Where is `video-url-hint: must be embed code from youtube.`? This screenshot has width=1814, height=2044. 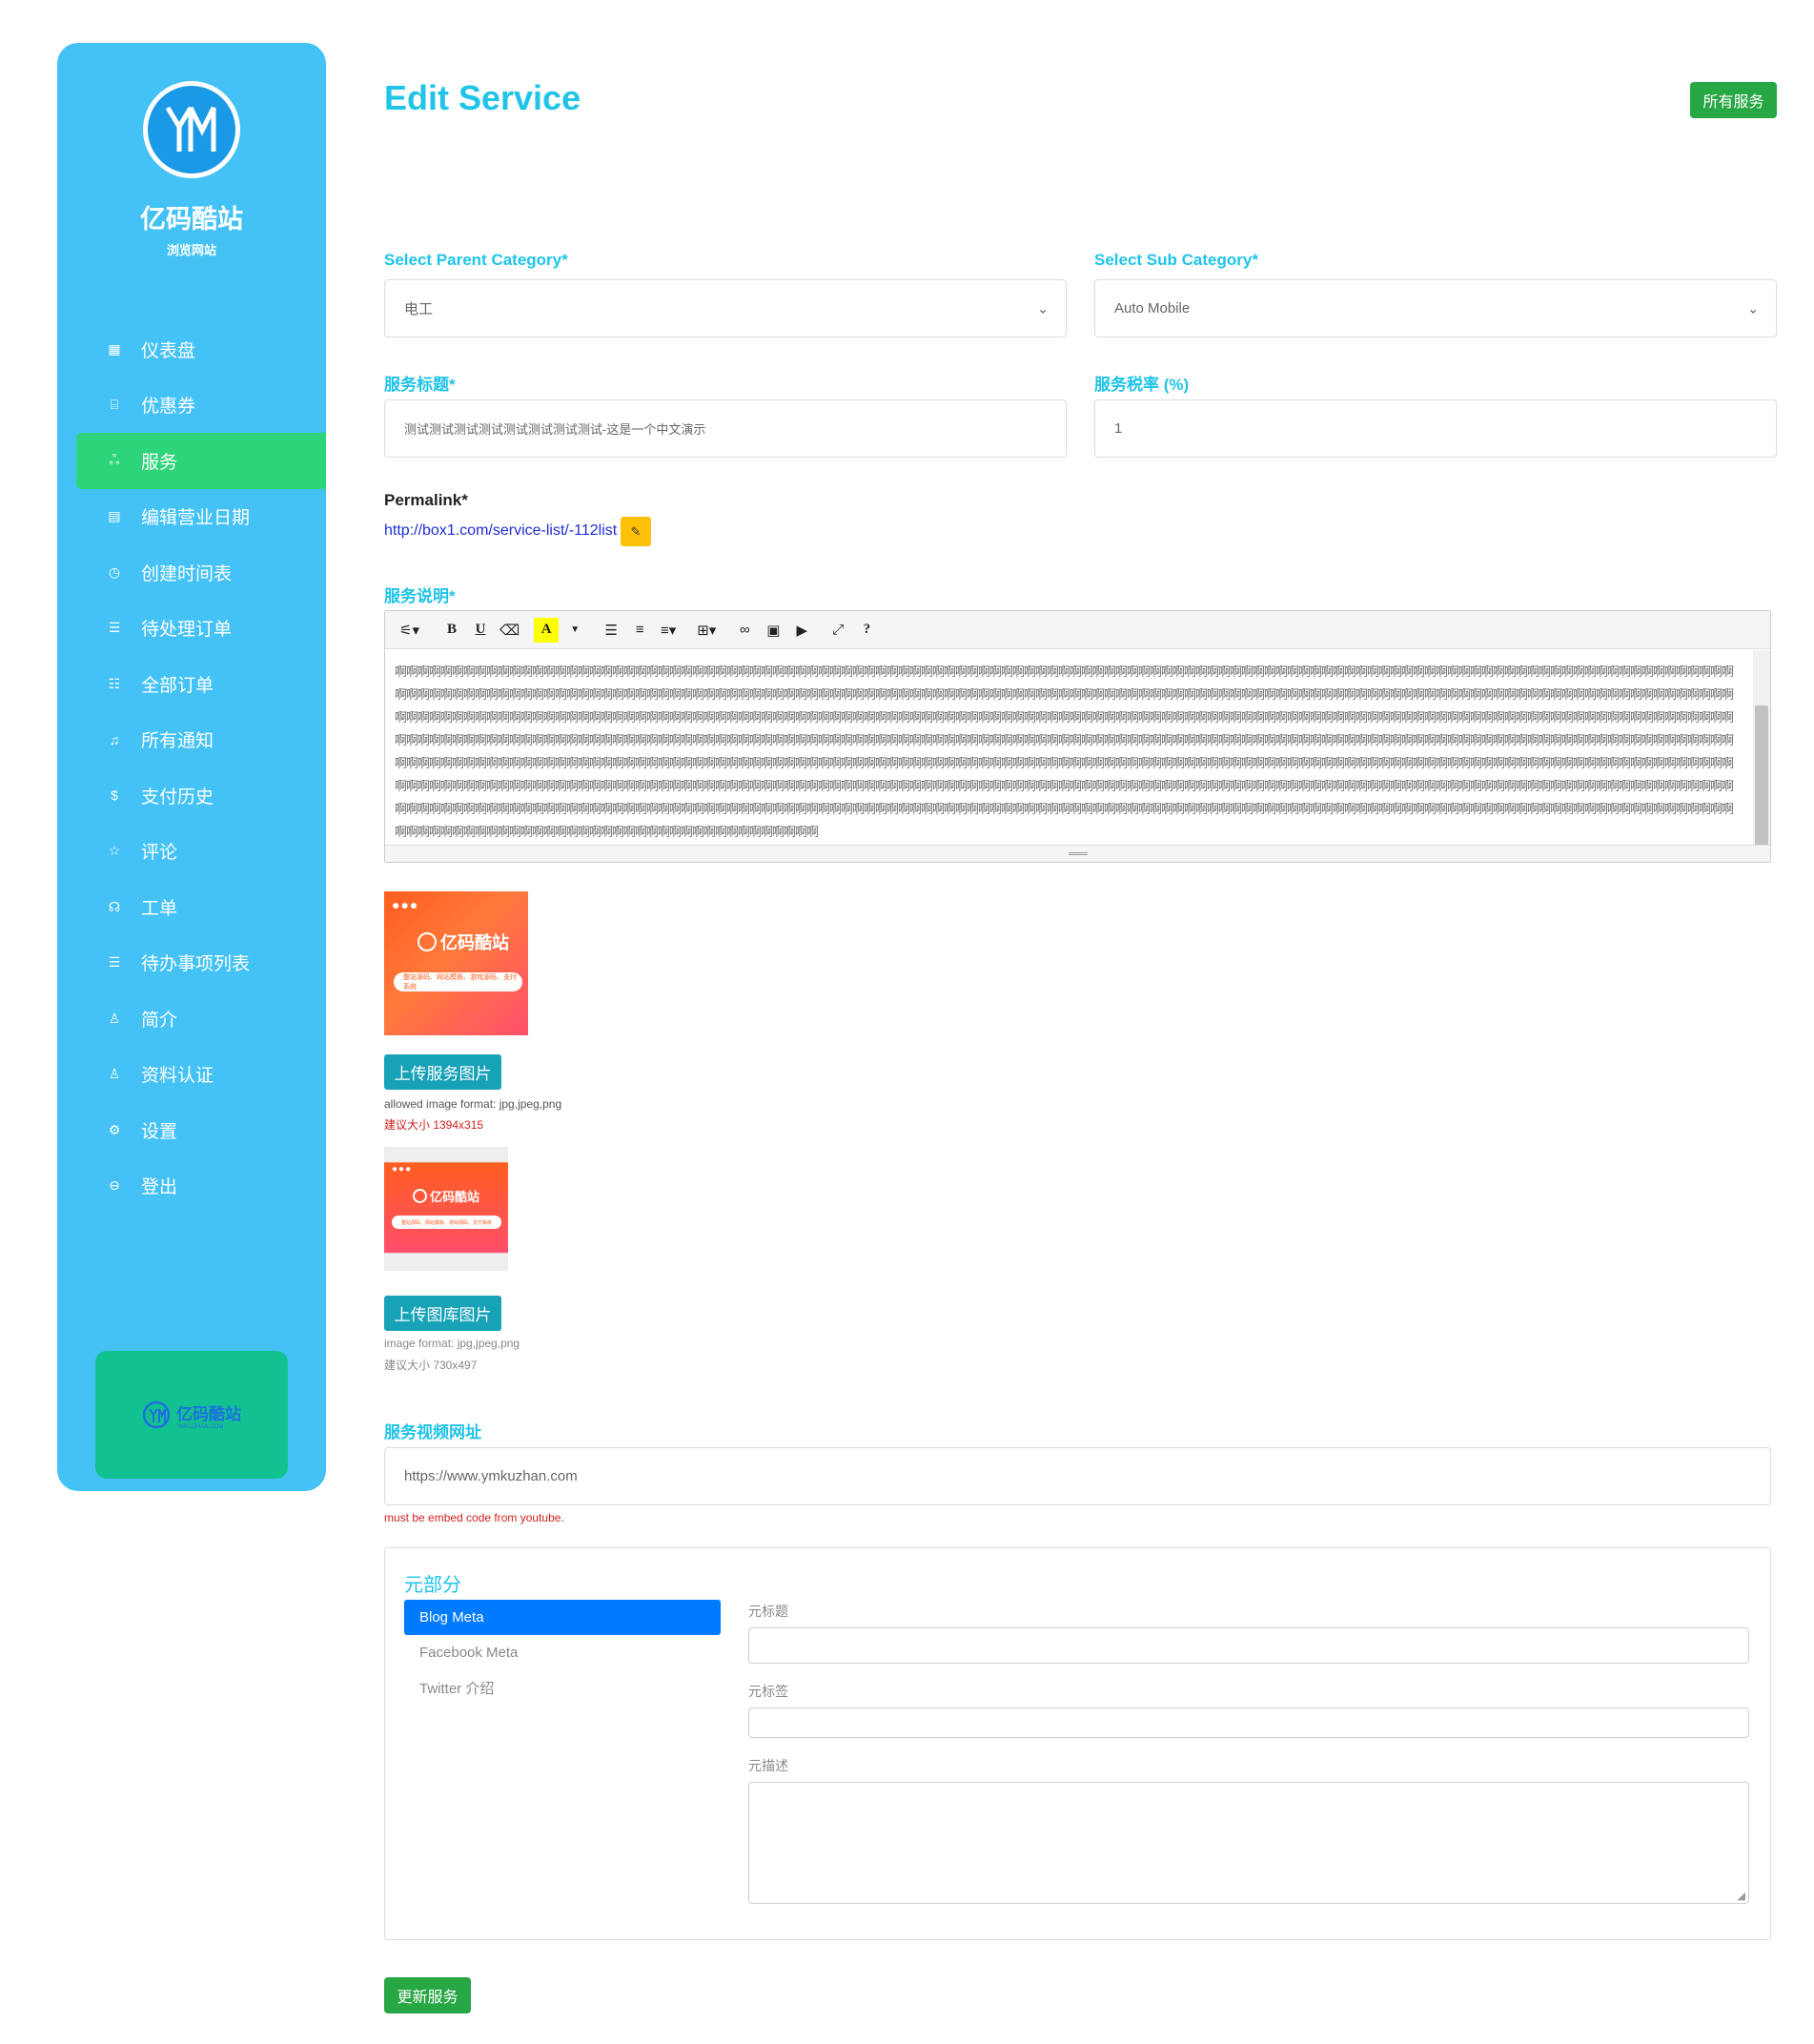
video-url-hint: must be embed code from youtube. is located at coordinates (474, 1517).